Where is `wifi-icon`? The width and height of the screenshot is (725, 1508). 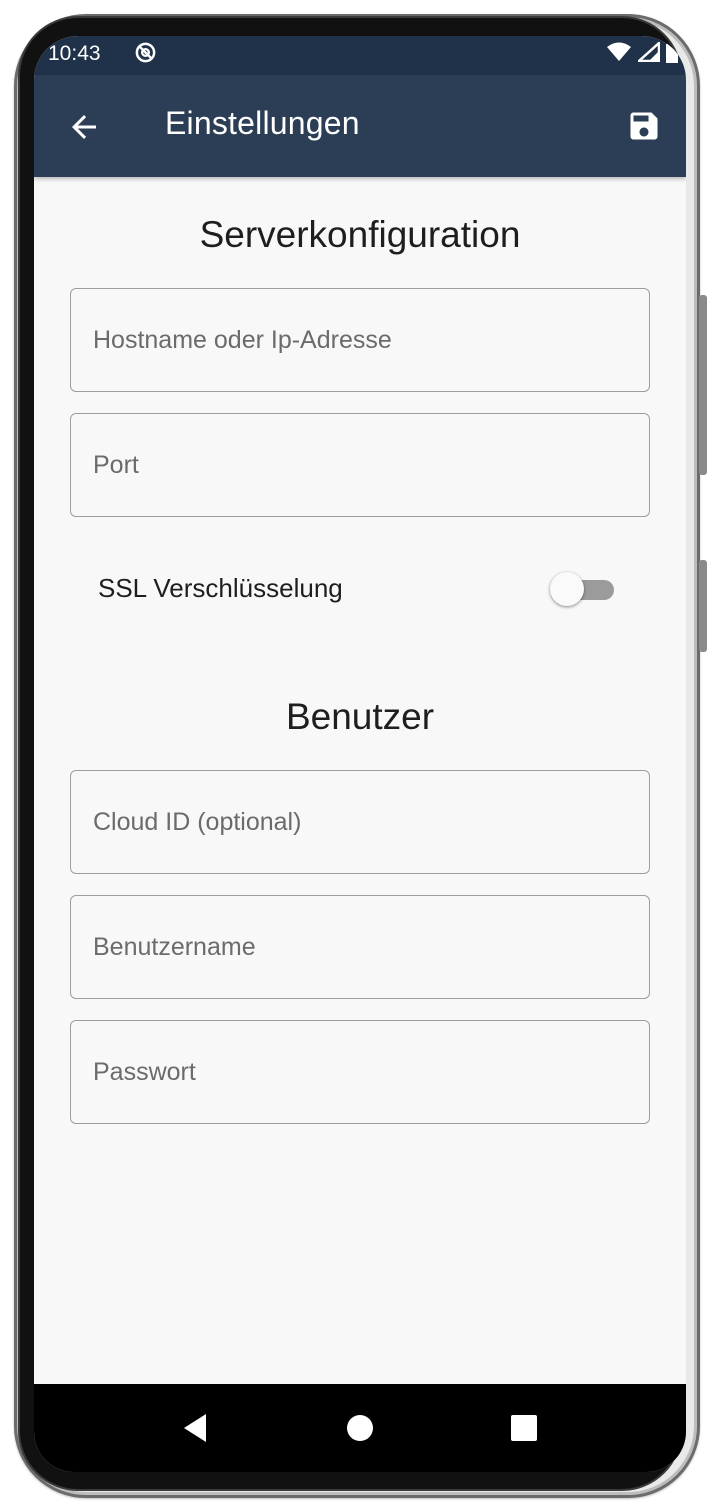 wifi-icon is located at coordinates (619, 54).